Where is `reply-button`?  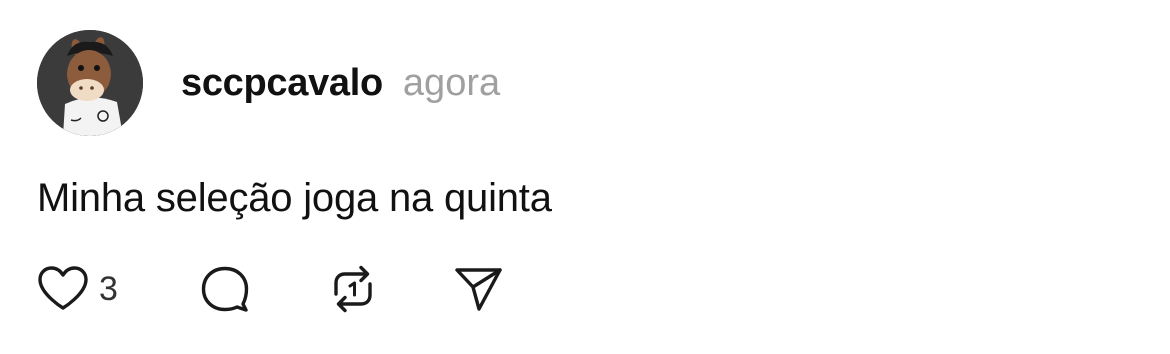 reply-button is located at coordinates (225, 289).